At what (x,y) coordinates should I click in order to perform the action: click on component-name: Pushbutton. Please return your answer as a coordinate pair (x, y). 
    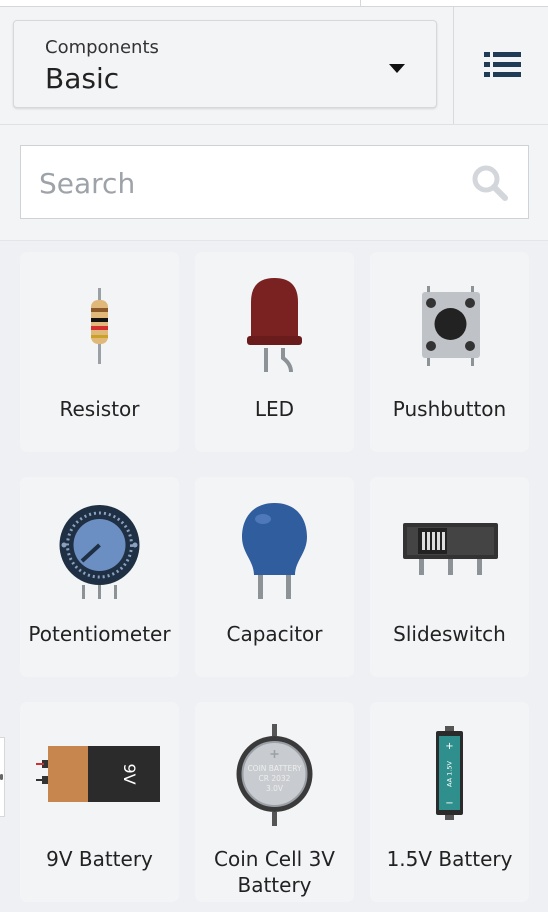
    Looking at the image, I should click on (449, 409).